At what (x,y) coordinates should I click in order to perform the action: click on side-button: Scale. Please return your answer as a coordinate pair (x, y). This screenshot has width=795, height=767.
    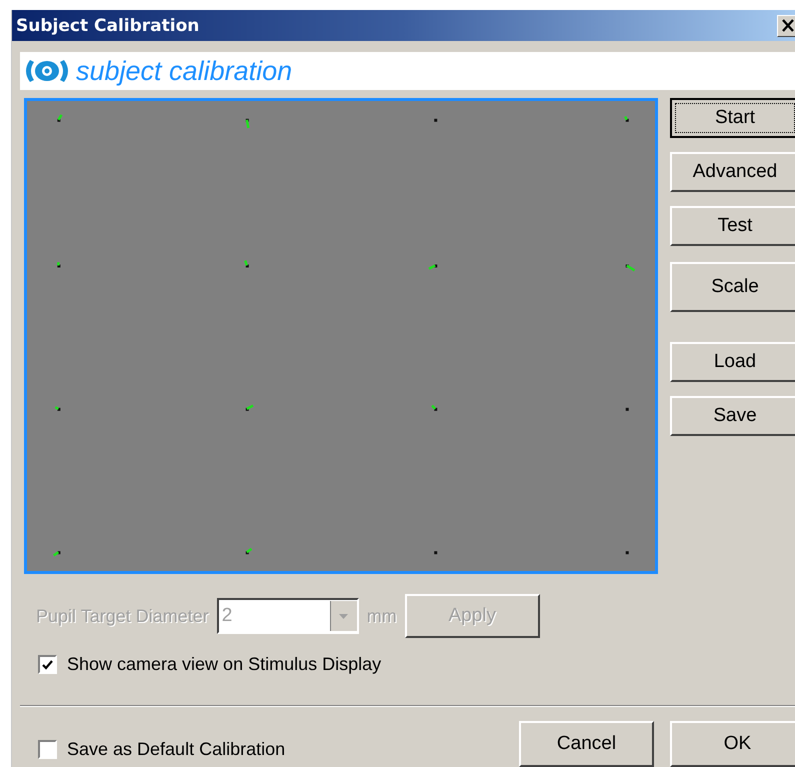
    Looking at the image, I should click on (732, 287).